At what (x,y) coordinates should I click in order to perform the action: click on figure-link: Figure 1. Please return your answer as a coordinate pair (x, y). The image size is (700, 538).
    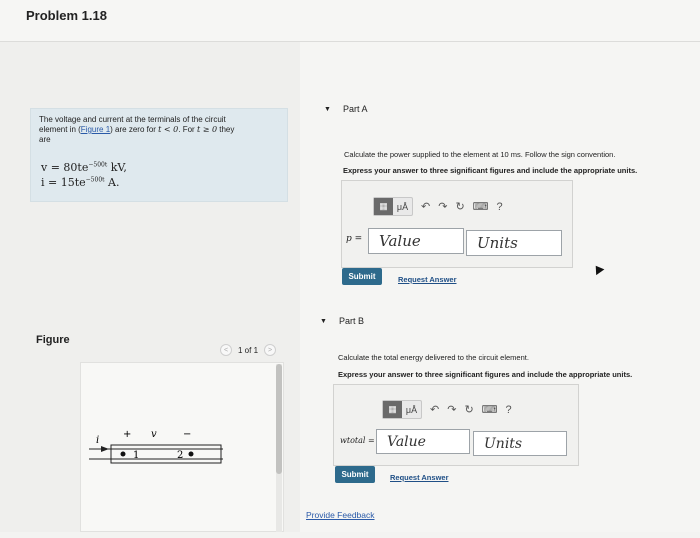
    Looking at the image, I should click on (95, 129).